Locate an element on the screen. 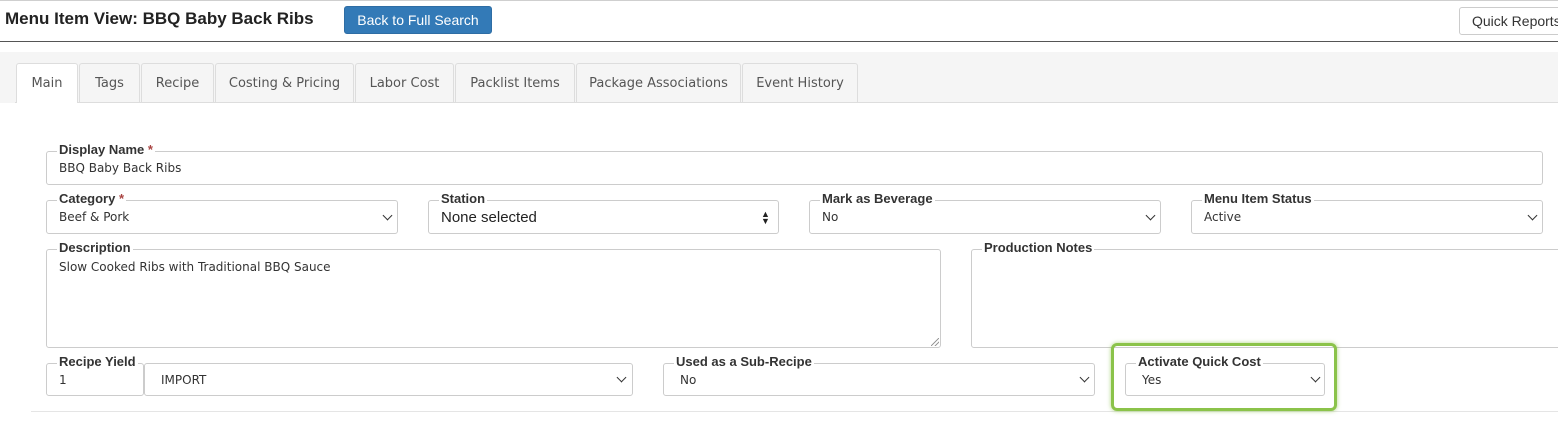 This screenshot has height=440, width=1558. tab-main: Main is located at coordinates (47, 83).